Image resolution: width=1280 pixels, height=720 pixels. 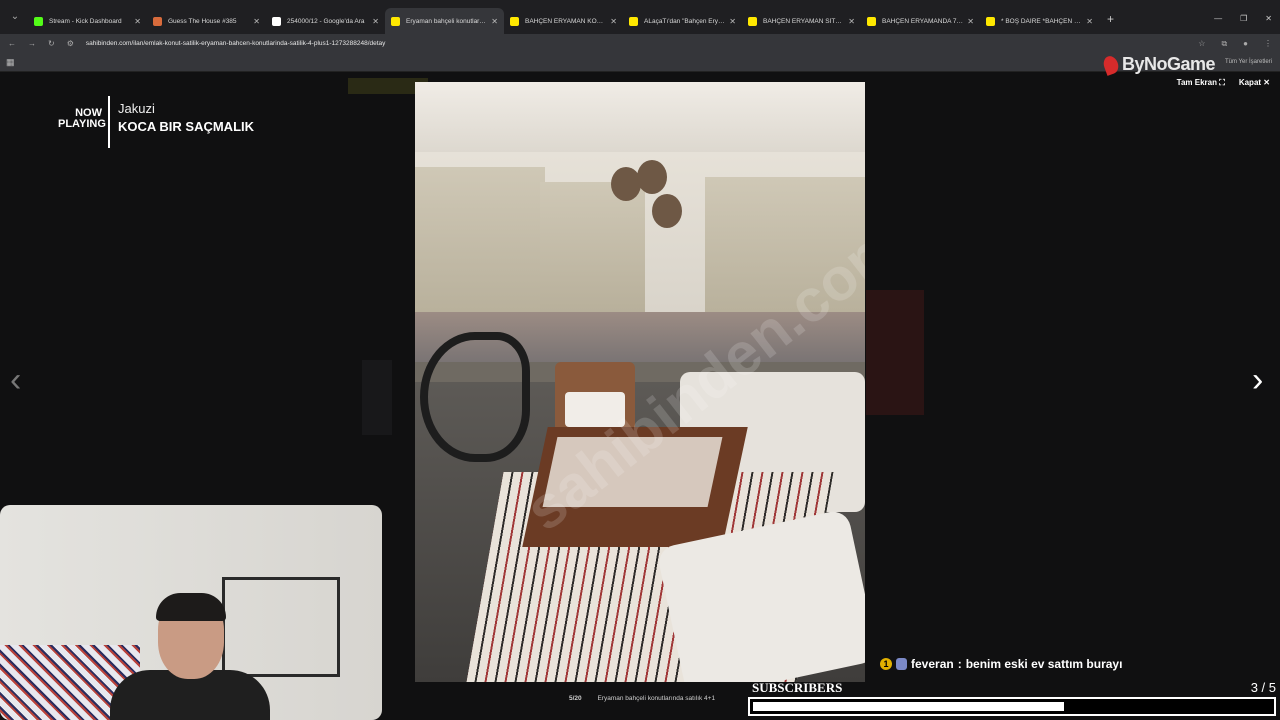 I want to click on window-controls: — ❐ ✕, so click(x=1243, y=18).